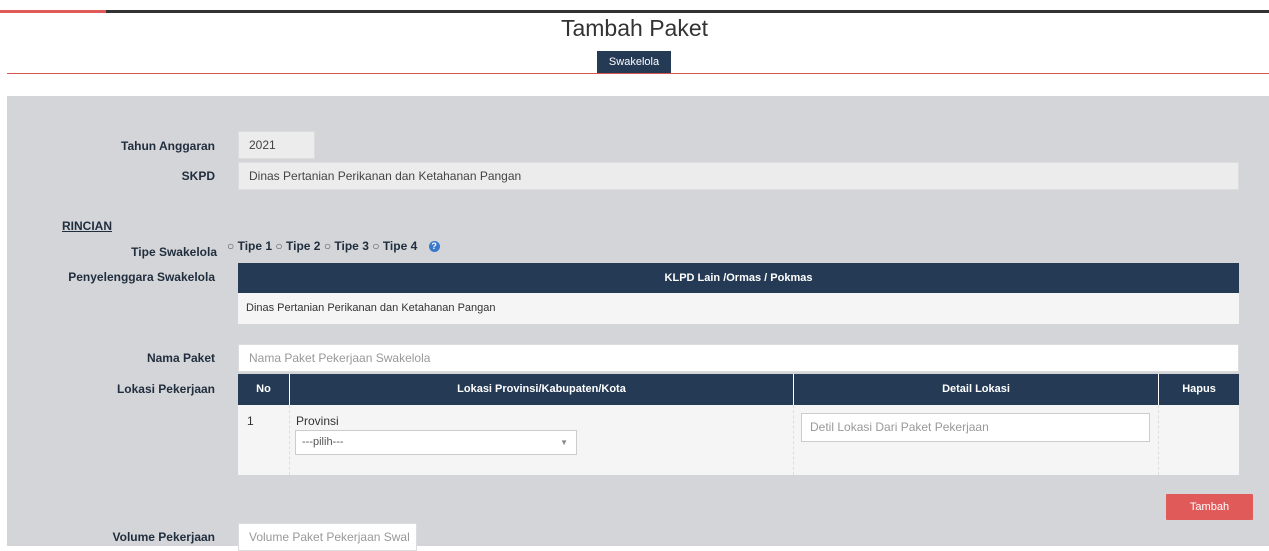 This screenshot has height=551, width=1269. I want to click on radio-tipe-3: ○, so click(327, 246).